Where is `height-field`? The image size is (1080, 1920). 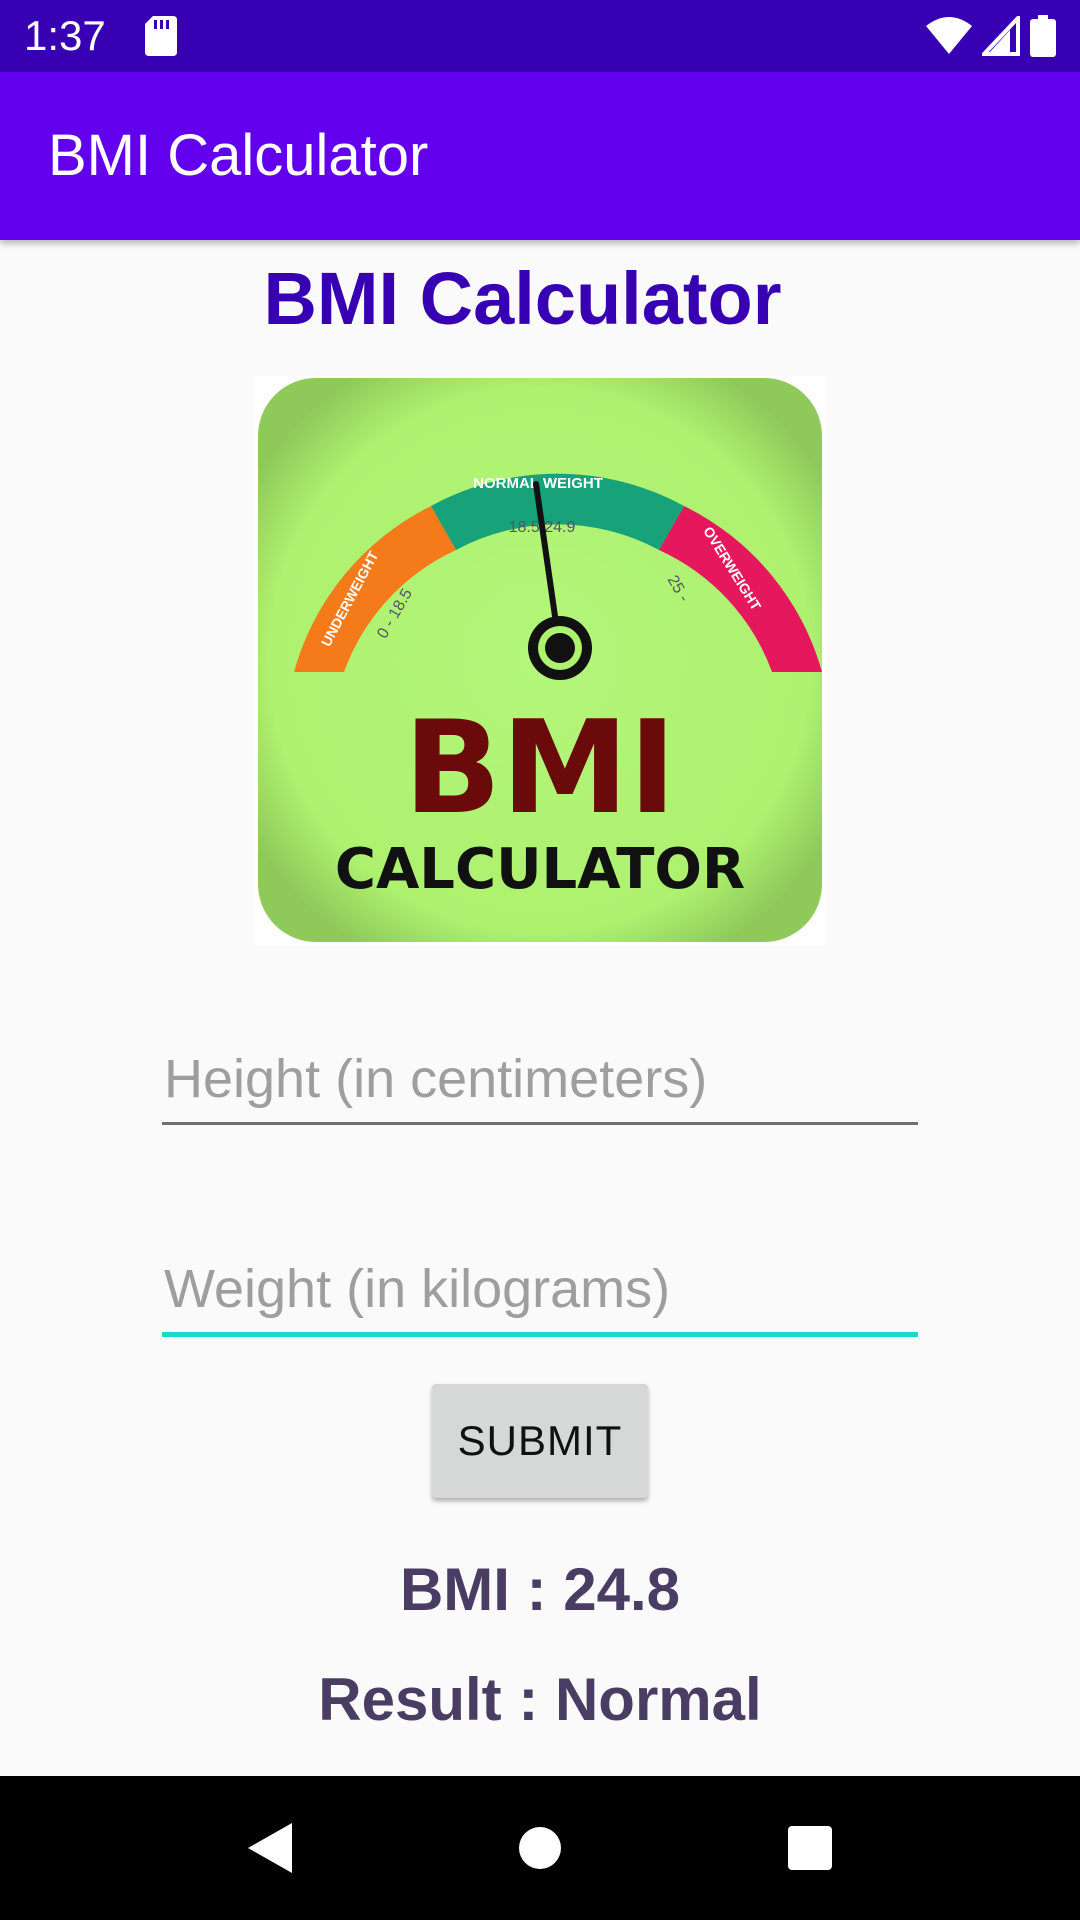 height-field is located at coordinates (540, 1086).